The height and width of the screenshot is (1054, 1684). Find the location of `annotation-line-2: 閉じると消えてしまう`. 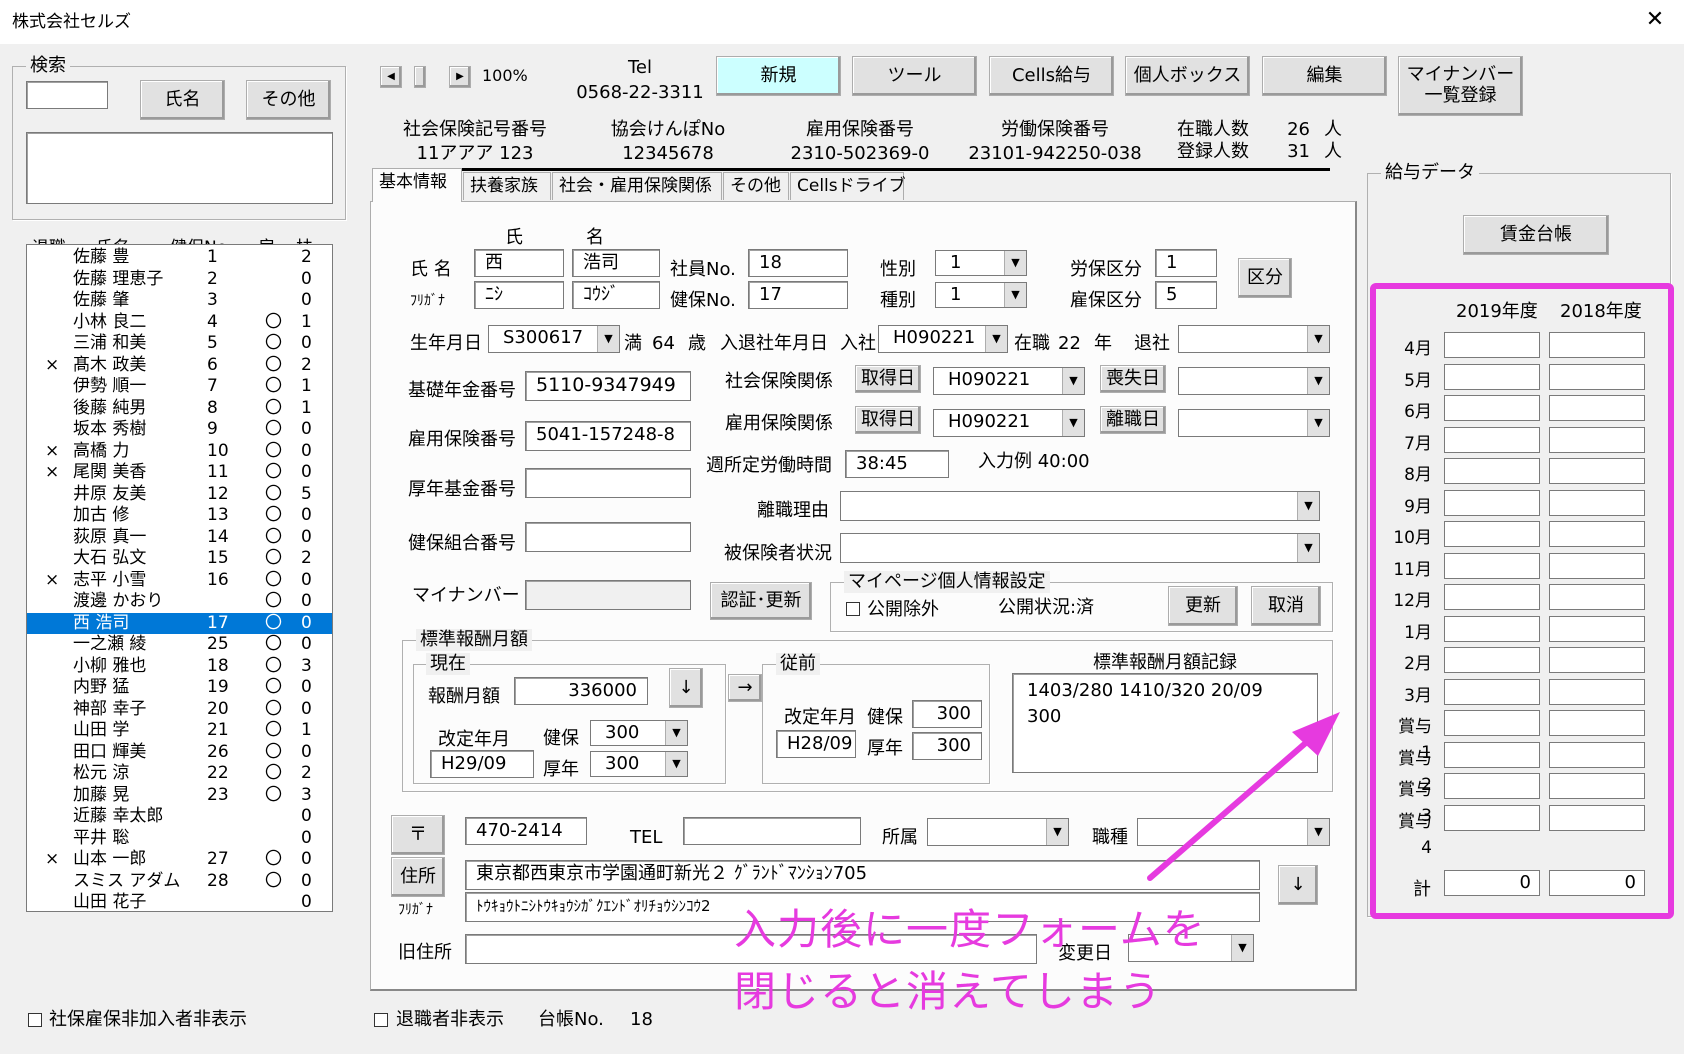

annotation-line-2: 閉じると消えてしまう is located at coordinates (948, 991).